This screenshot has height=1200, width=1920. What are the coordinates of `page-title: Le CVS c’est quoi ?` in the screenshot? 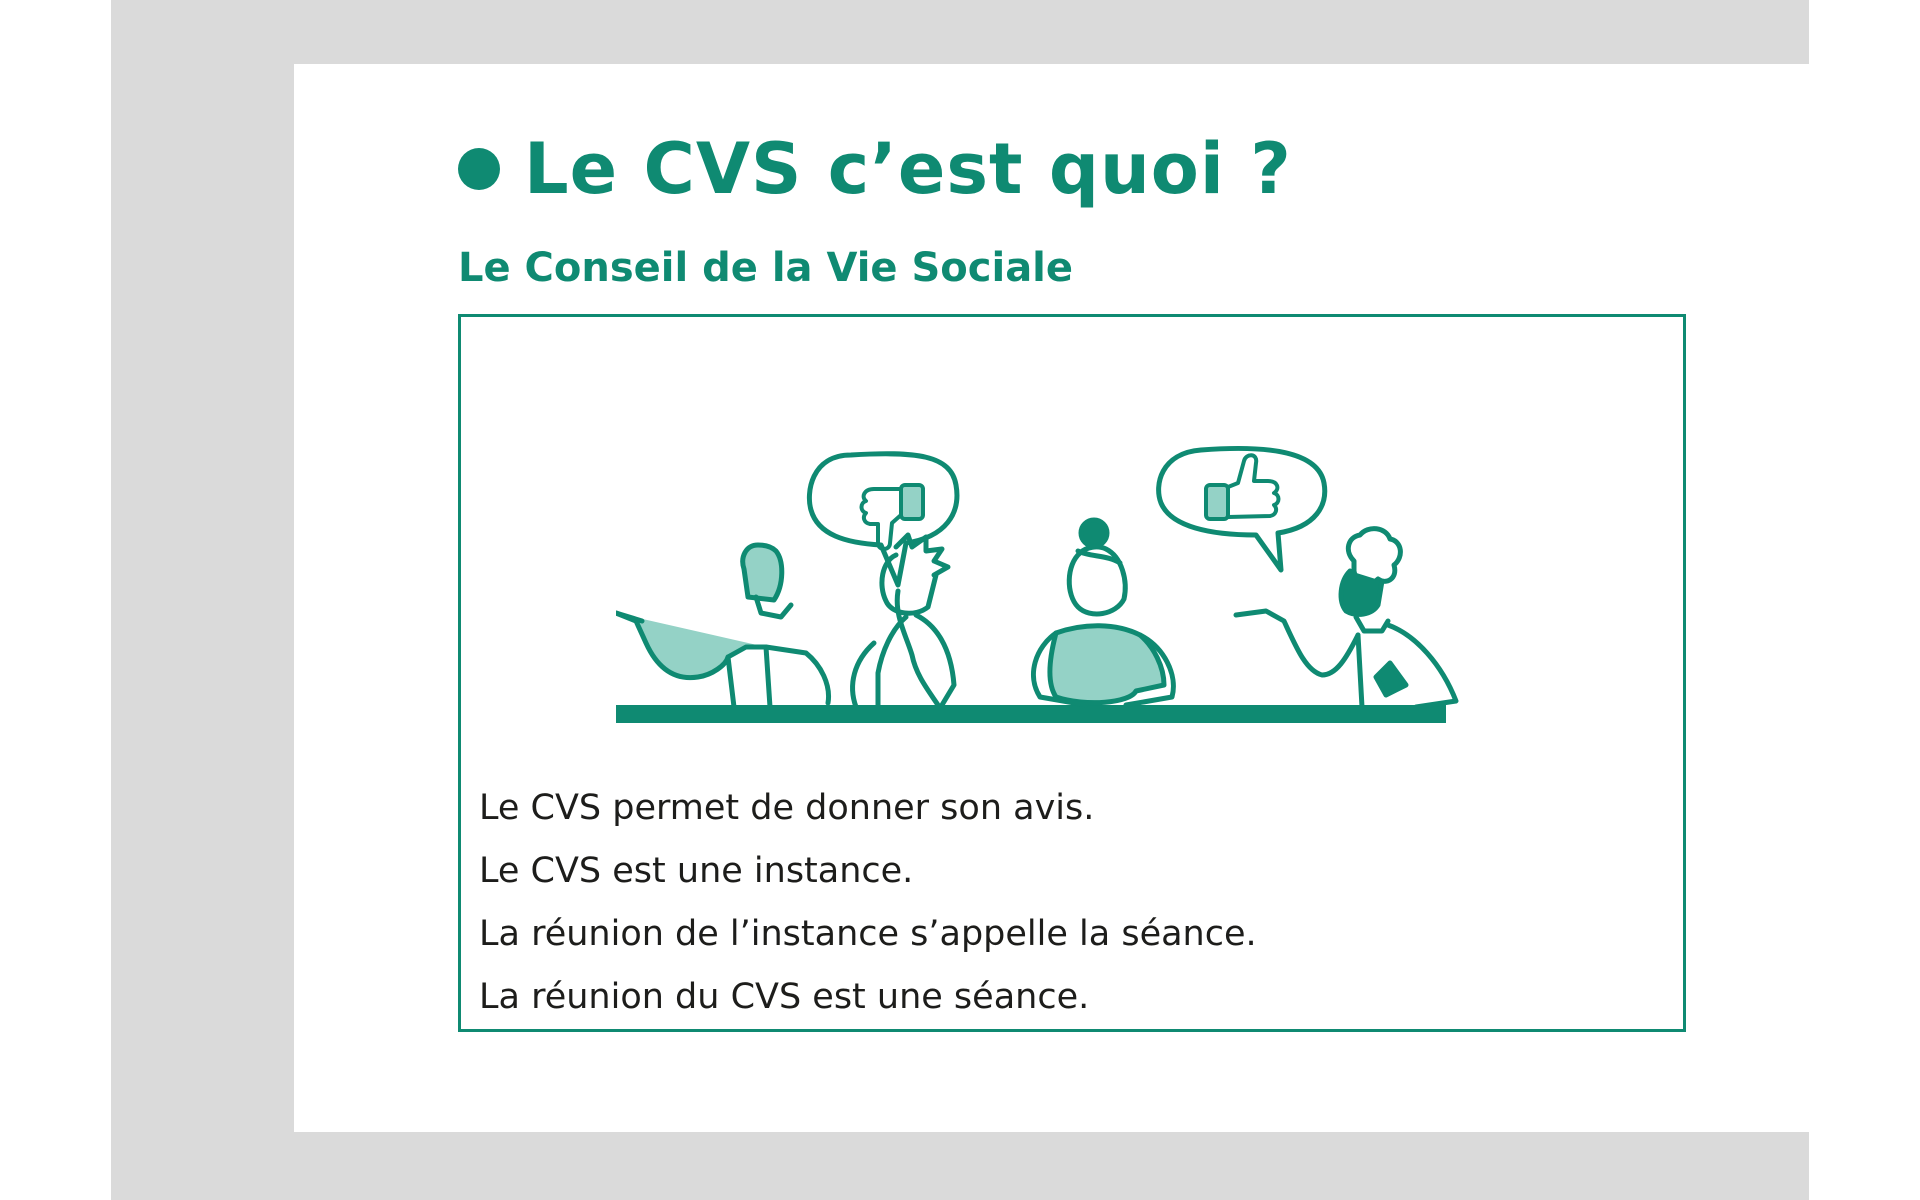 It's located at (908, 169).